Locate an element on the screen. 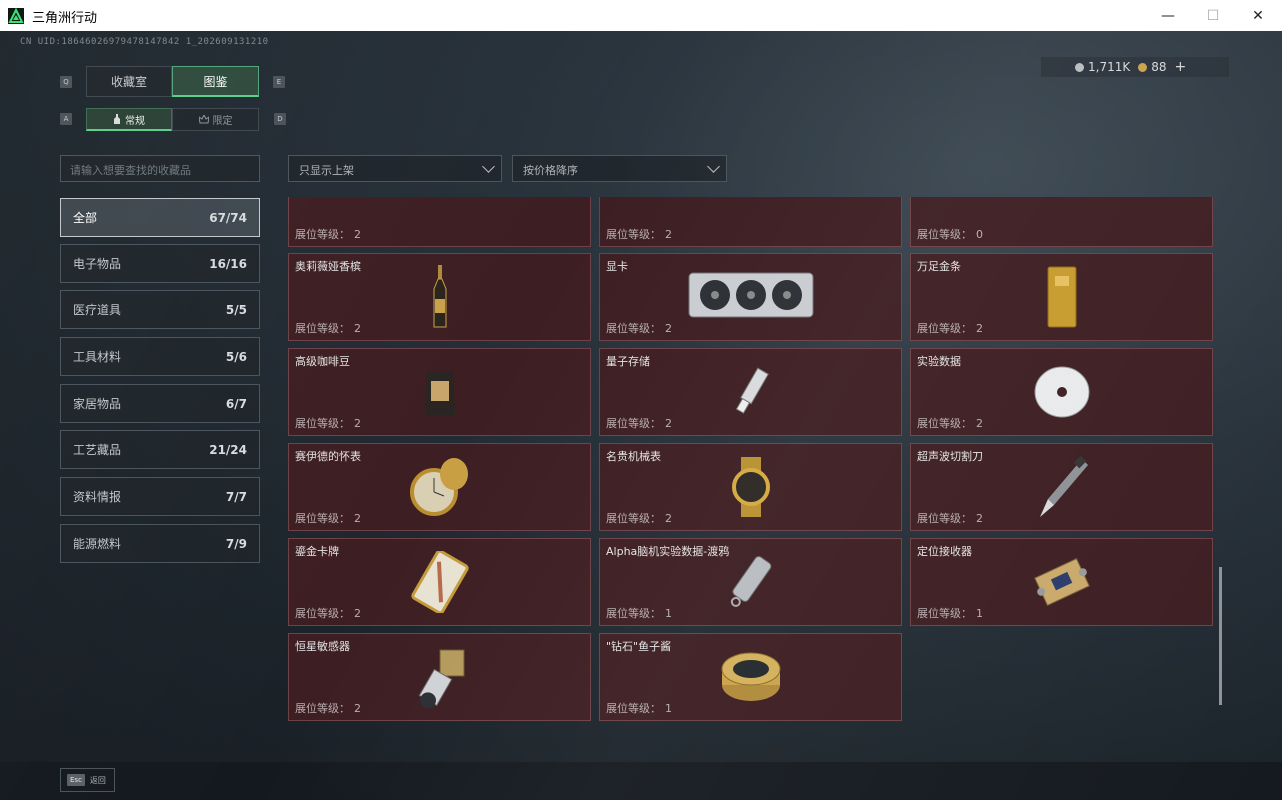 The height and width of the screenshot is (800, 1282). item-card: "钻石"鱼子酱 展位等级： 1 is located at coordinates (750, 677).